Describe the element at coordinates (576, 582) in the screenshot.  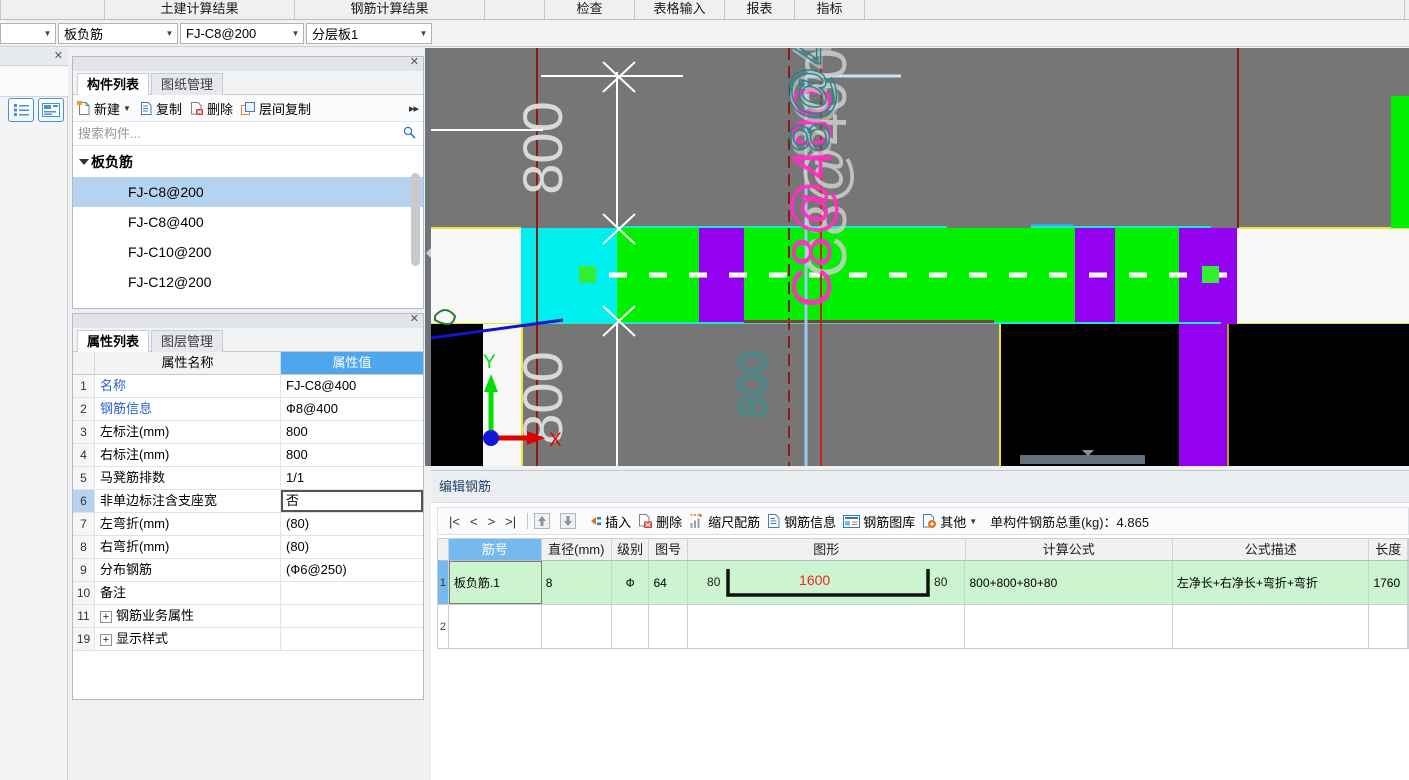
I see `table-cell: 8` at that location.